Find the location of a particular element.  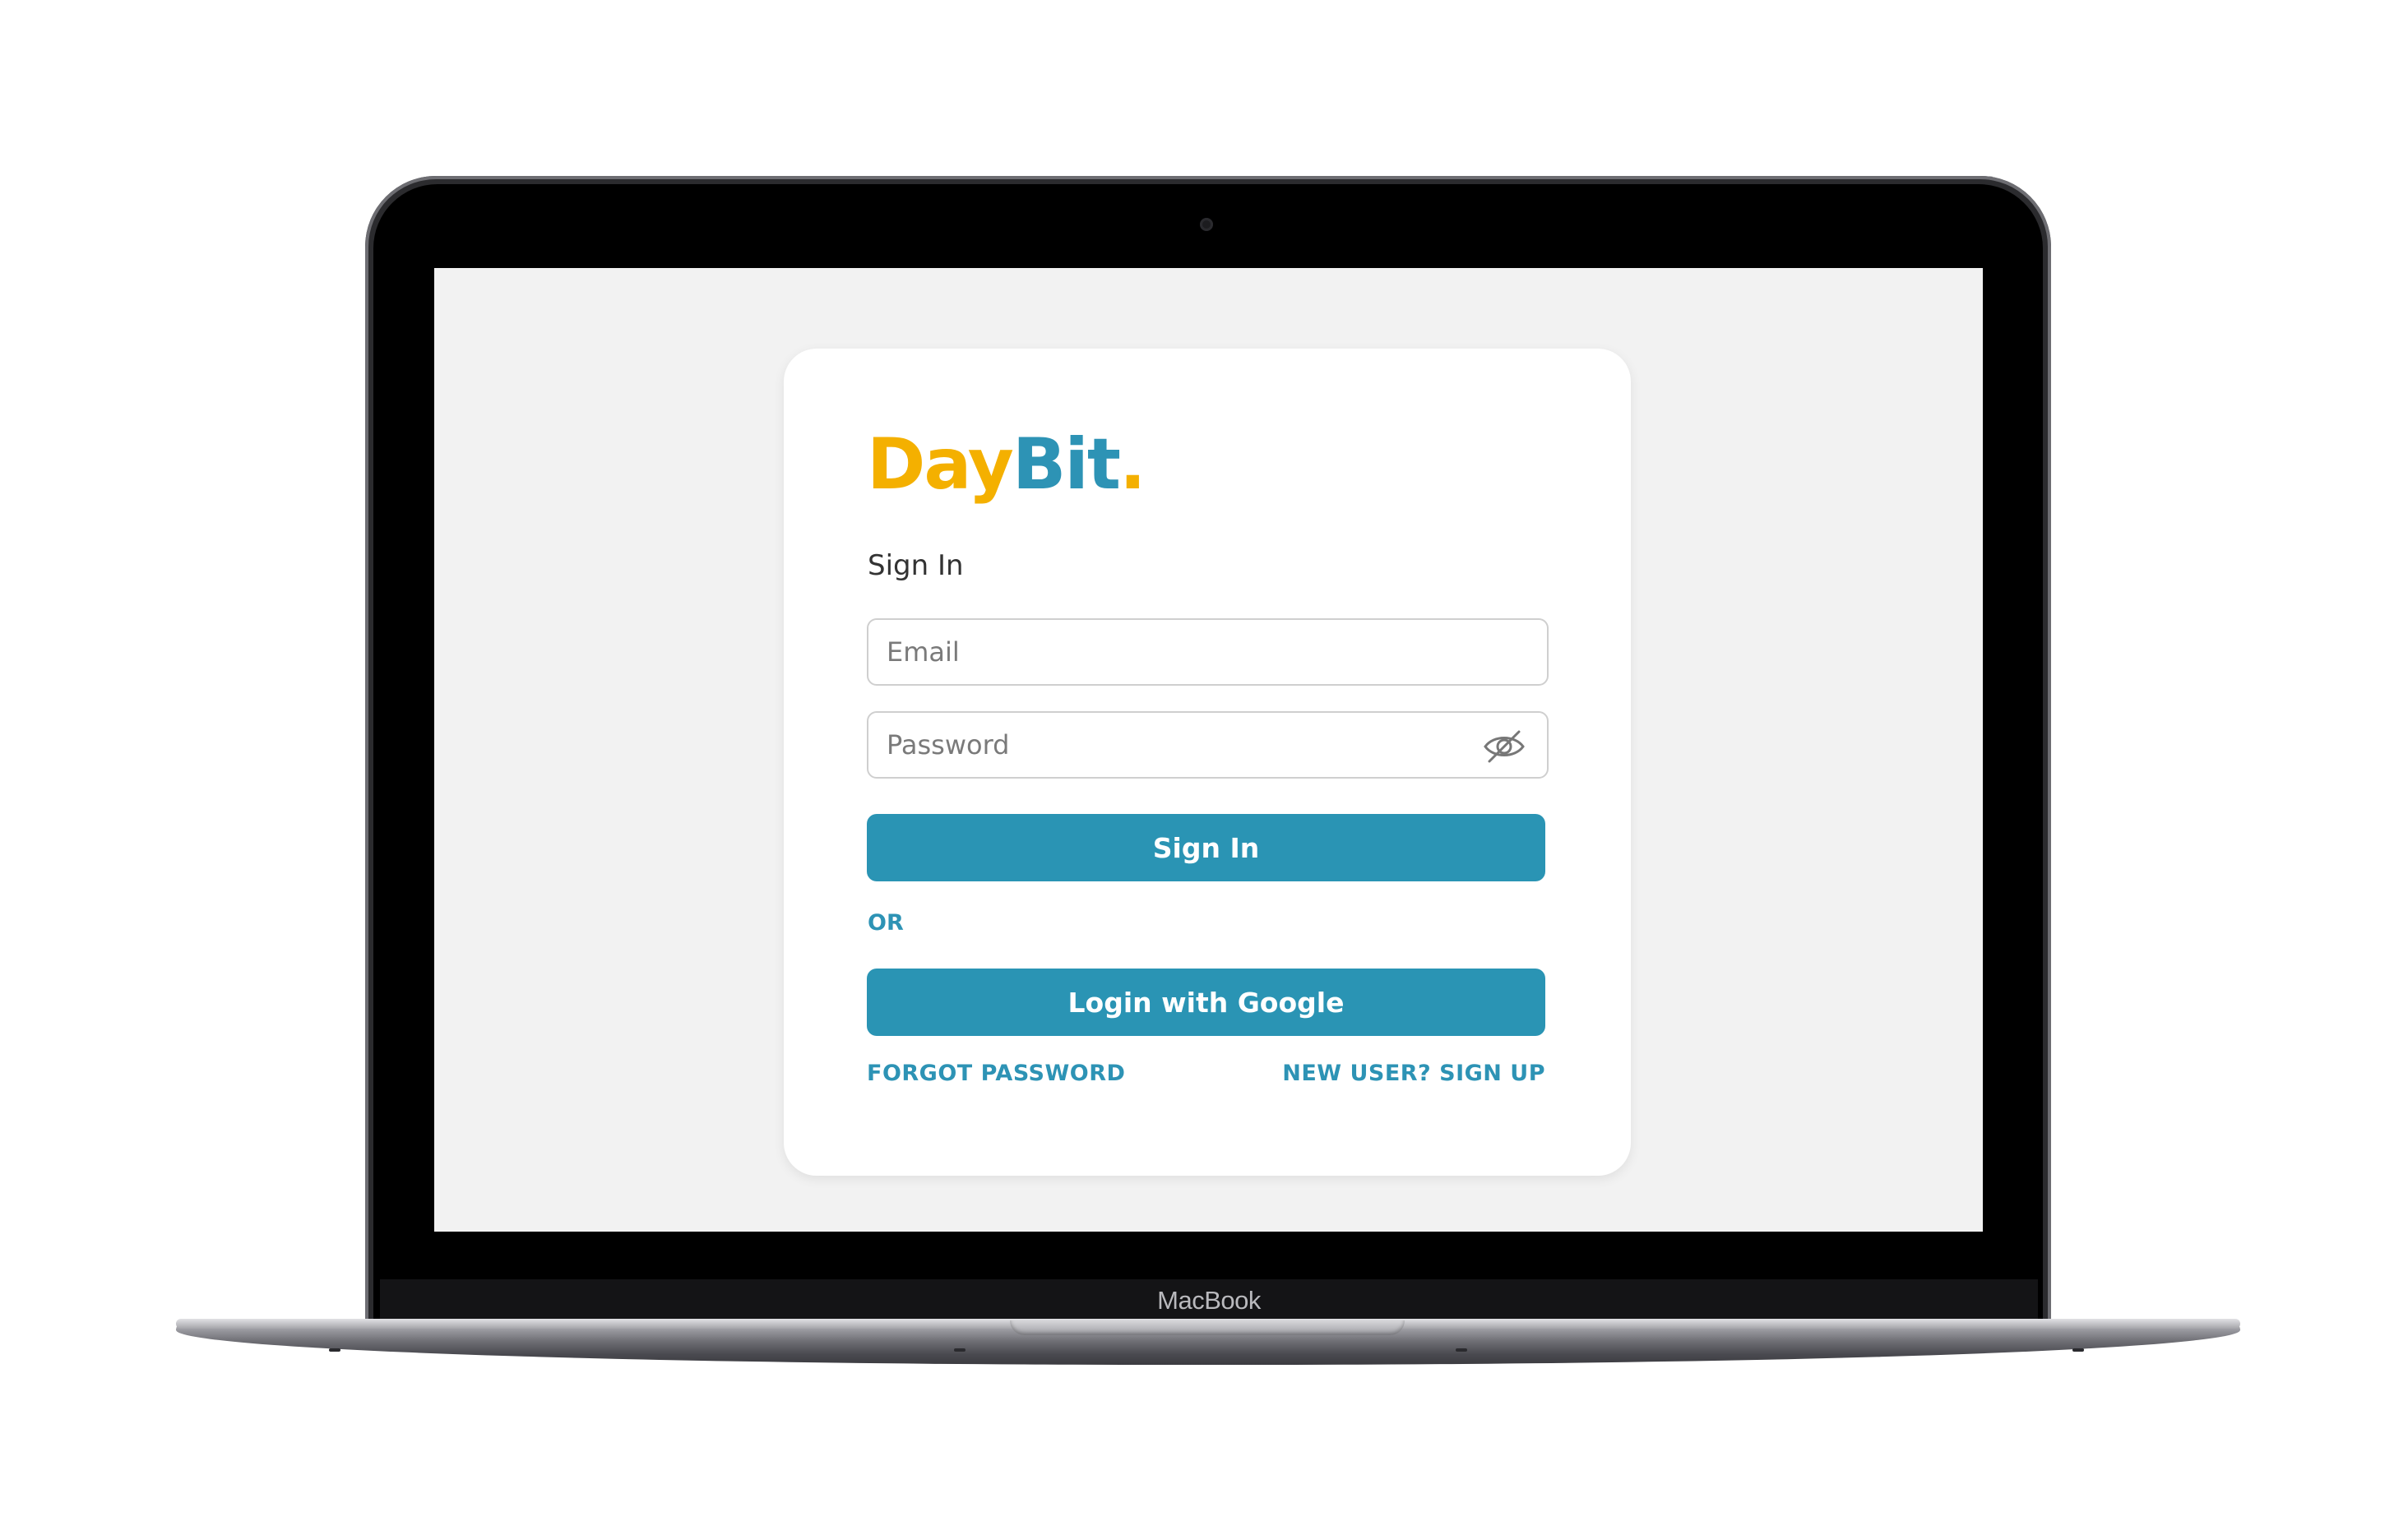

password-field is located at coordinates (1208, 745).